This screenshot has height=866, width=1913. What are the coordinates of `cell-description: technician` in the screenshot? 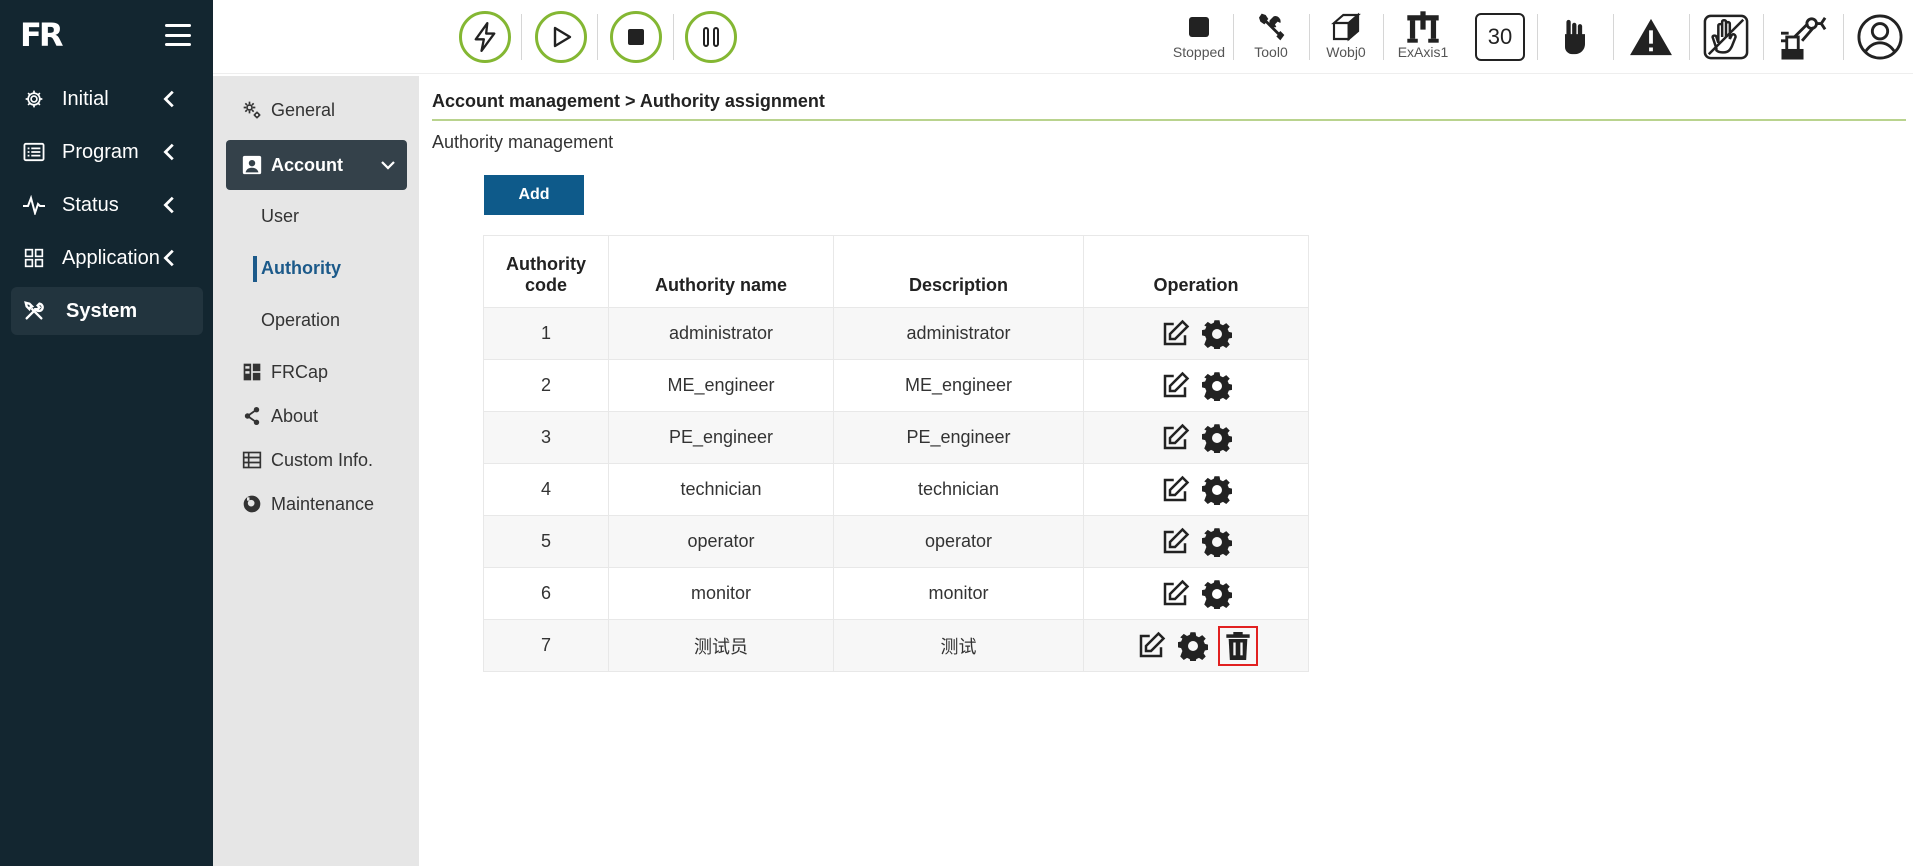 It's located at (958, 489).